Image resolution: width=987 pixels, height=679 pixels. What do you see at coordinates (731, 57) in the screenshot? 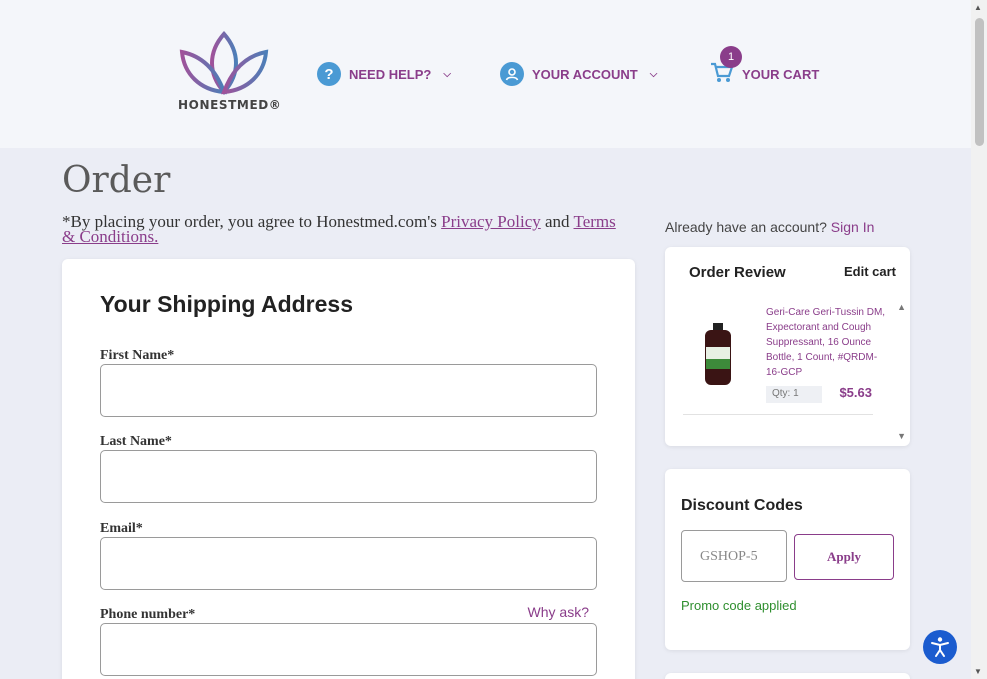
I see `cart-count-badge: 1` at bounding box center [731, 57].